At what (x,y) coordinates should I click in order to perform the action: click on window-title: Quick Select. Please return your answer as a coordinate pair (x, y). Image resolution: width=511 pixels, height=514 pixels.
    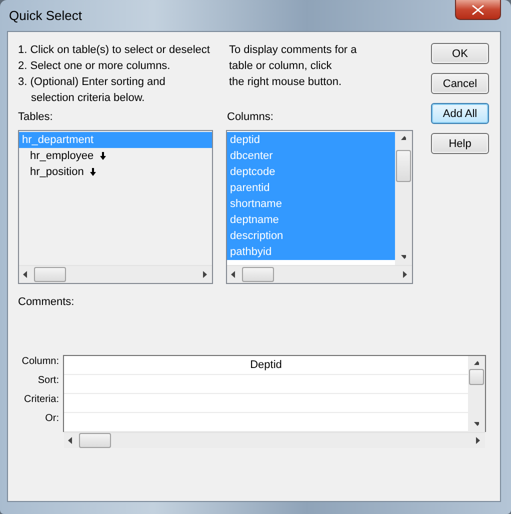
    Looking at the image, I should click on (45, 15).